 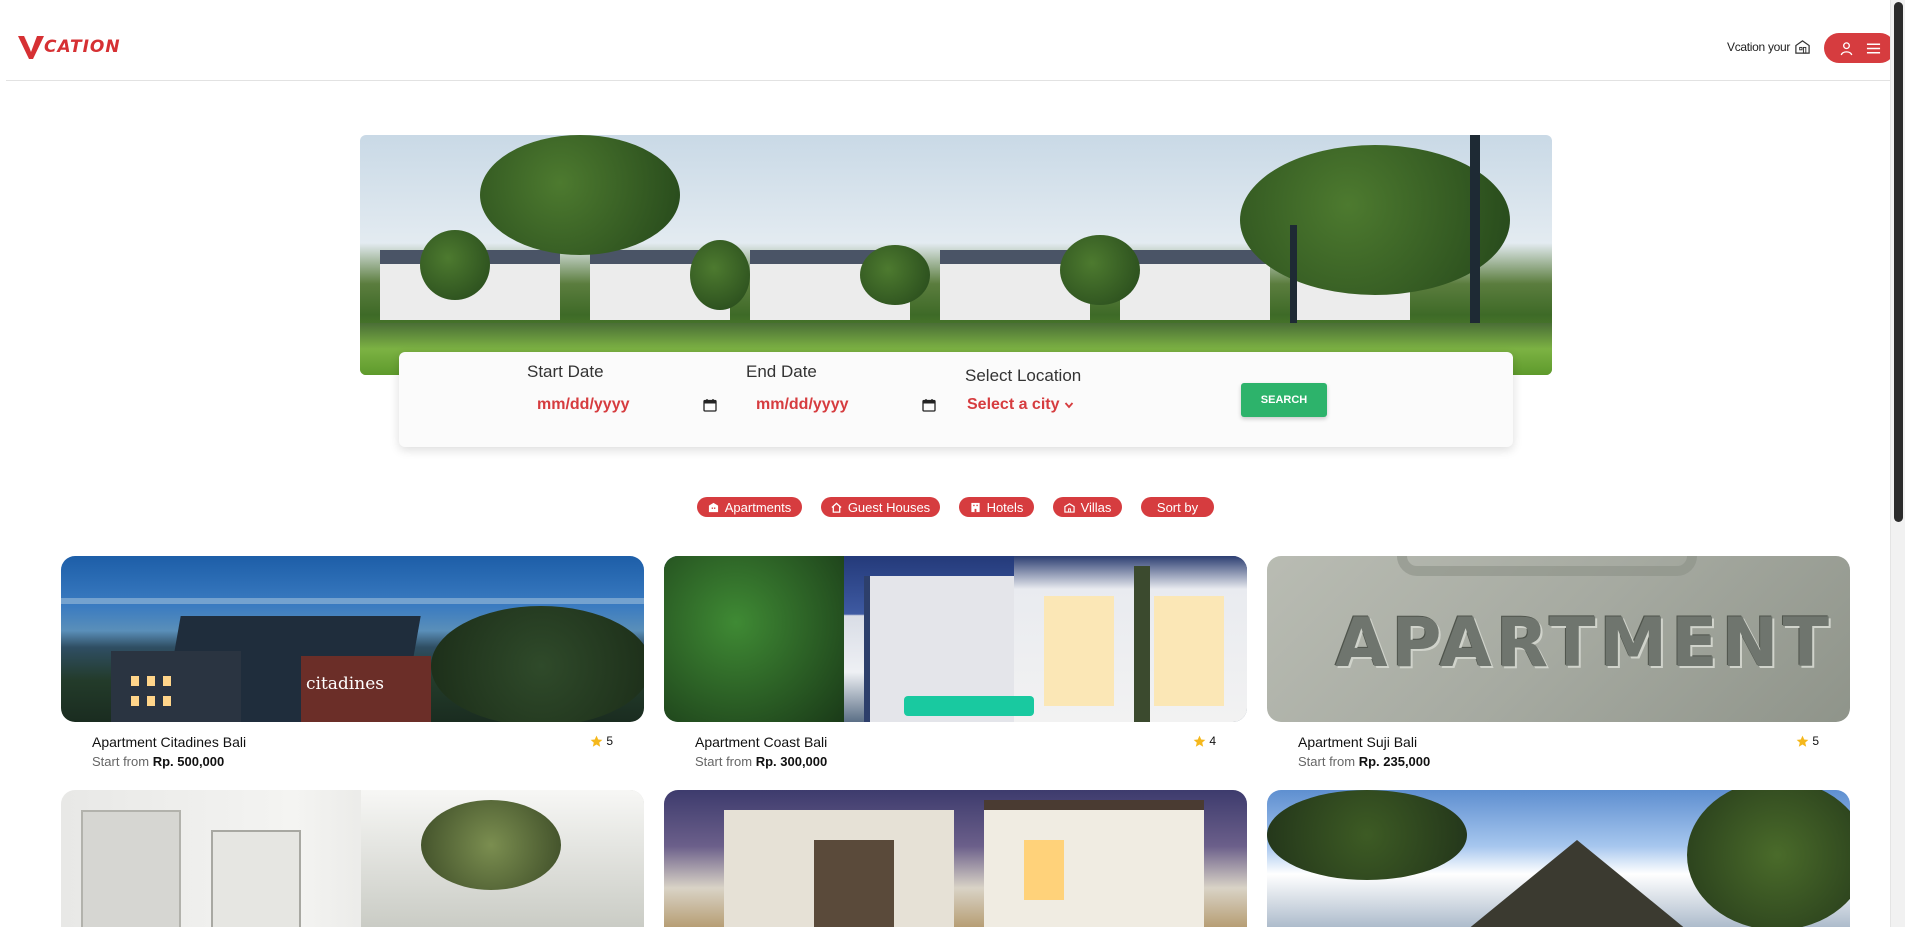 What do you see at coordinates (82, 47) in the screenshot?
I see `logo-text: CATION` at bounding box center [82, 47].